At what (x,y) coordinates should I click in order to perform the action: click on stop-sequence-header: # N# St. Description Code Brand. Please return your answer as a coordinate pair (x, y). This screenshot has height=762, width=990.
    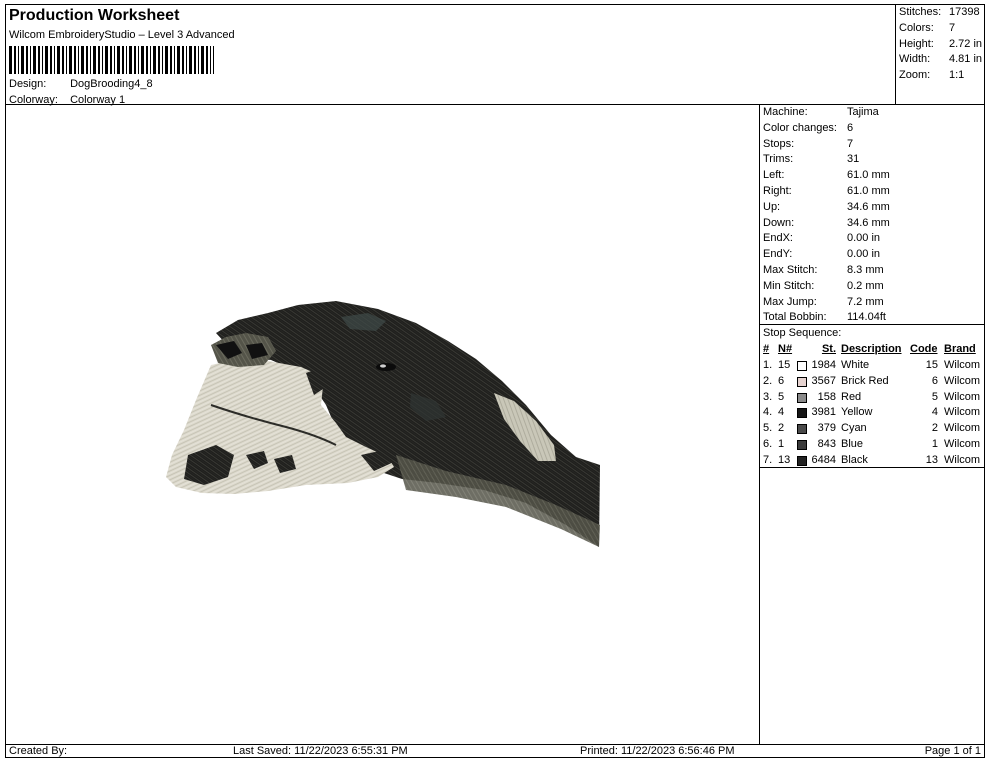
    Looking at the image, I should click on (872, 350).